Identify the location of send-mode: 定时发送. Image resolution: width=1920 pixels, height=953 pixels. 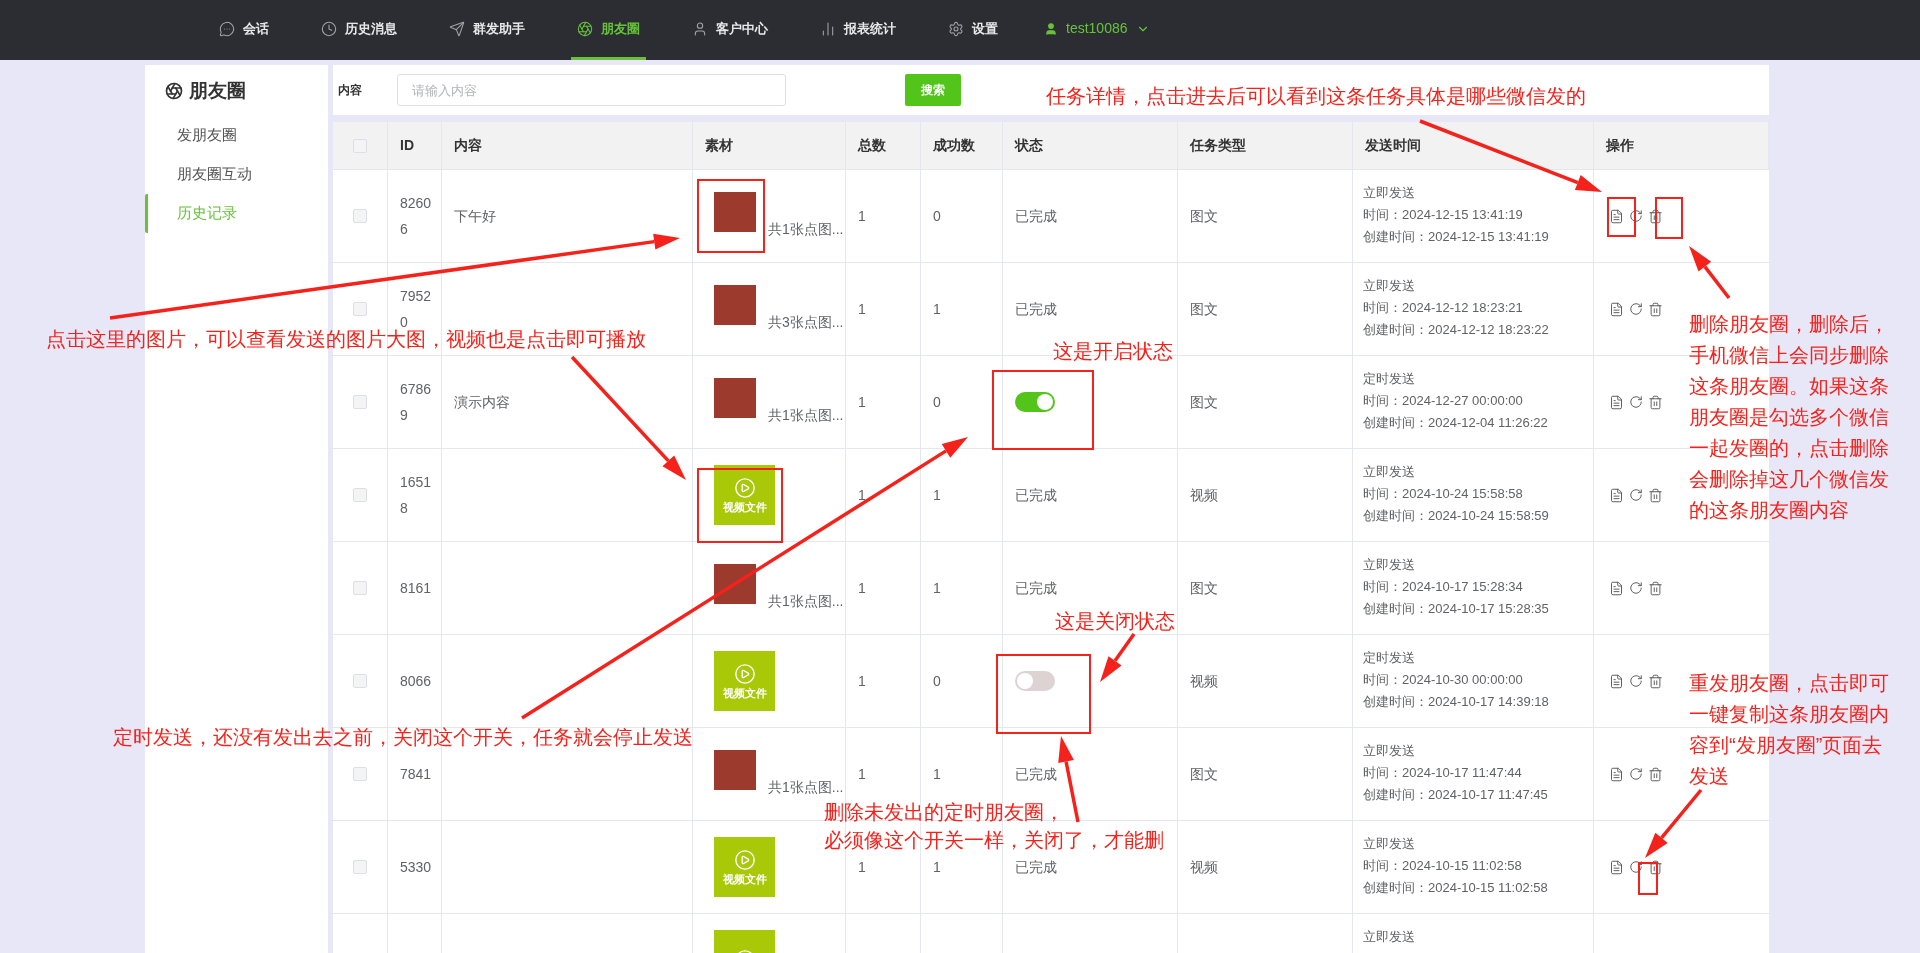
(1389, 379).